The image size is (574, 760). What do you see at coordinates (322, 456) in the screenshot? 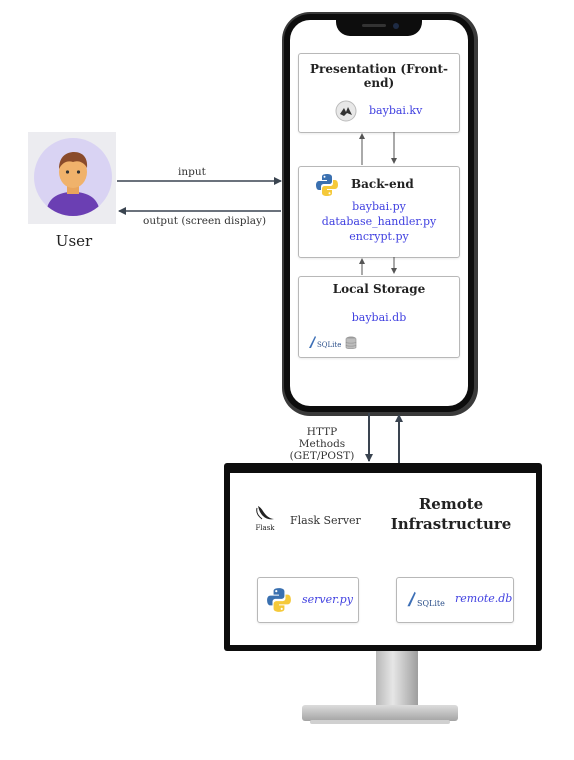
I see `http-label-line2: (GET/POST)` at bounding box center [322, 456].